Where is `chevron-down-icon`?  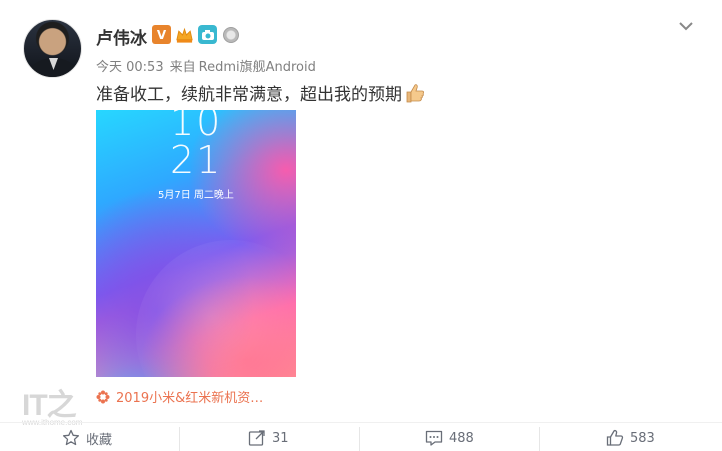 chevron-down-icon is located at coordinates (686, 26).